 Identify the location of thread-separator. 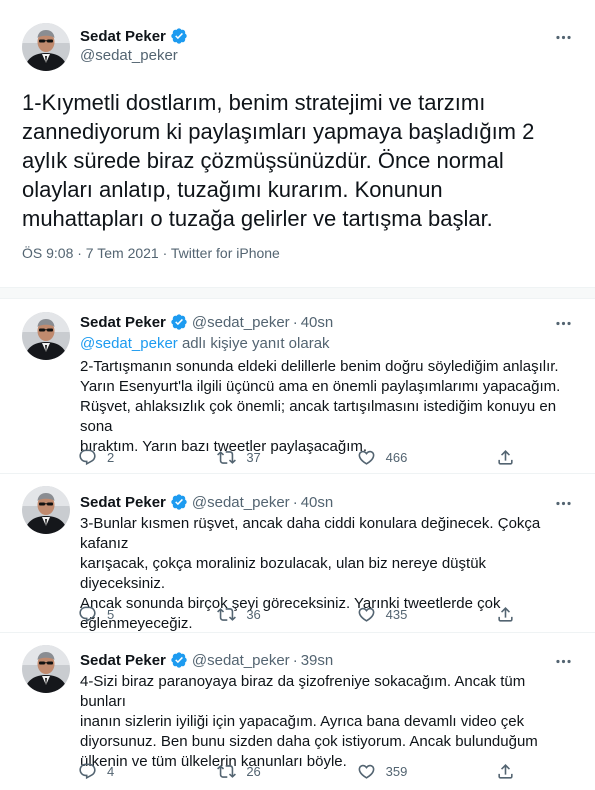
(297, 293).